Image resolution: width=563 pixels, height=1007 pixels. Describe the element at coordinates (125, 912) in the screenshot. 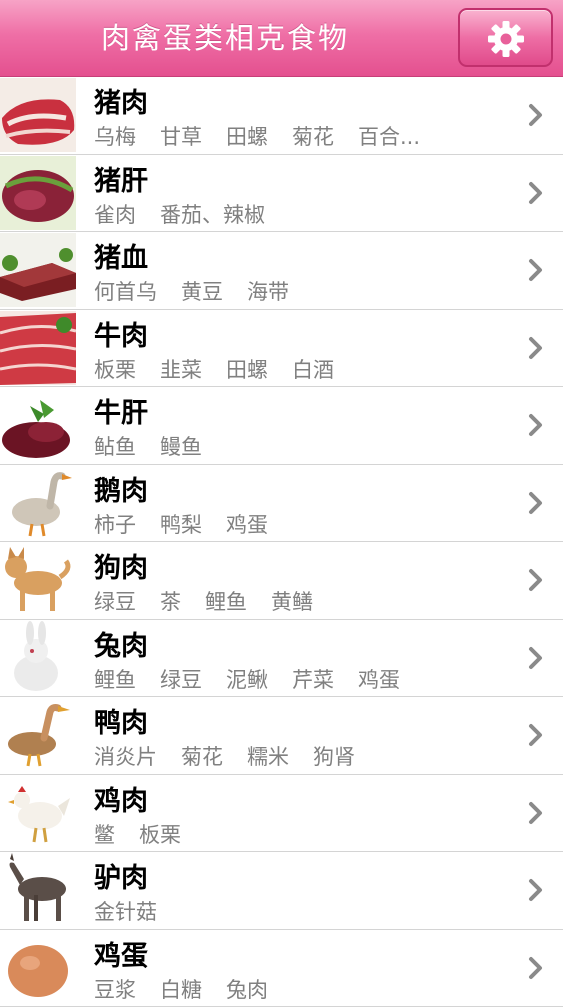

I see `conflict-food: 金针菇` at that location.